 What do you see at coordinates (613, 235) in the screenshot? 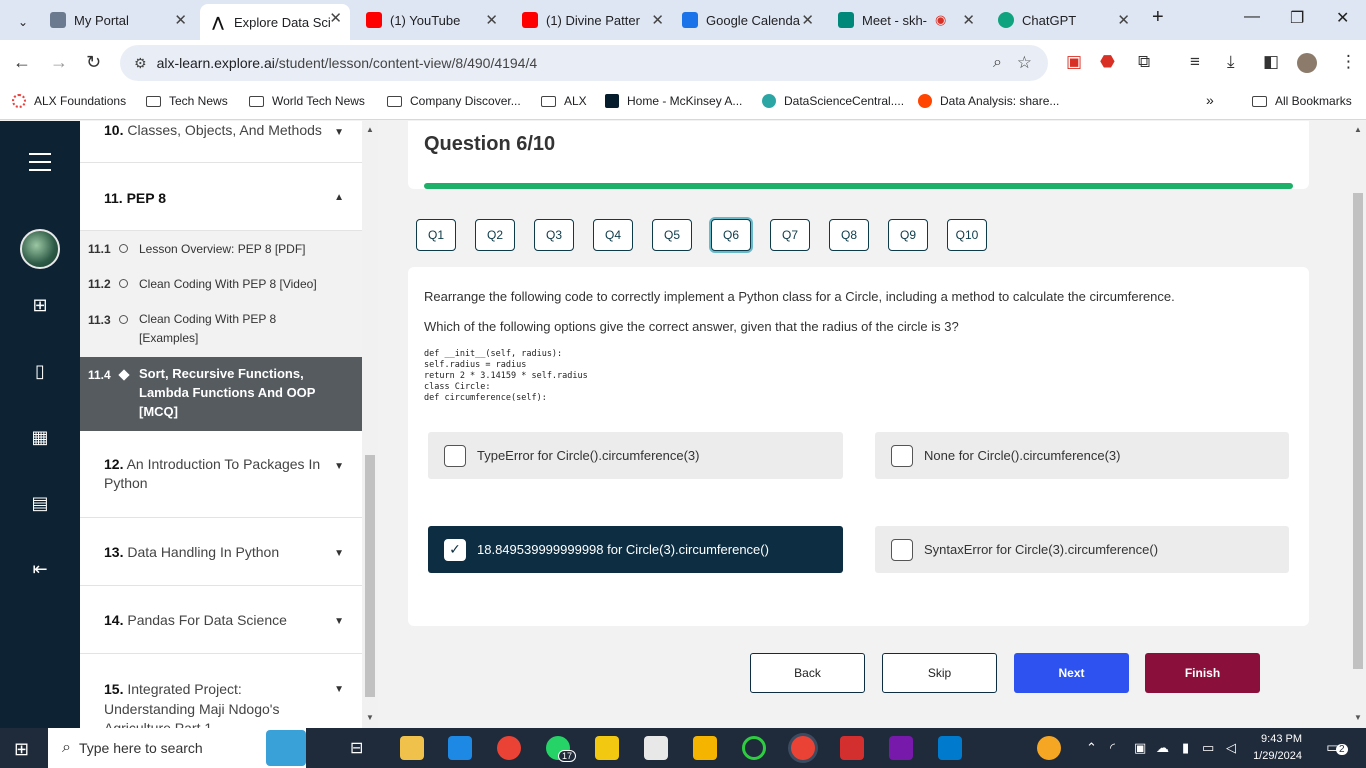
I see `question-nav-q4: Q4` at bounding box center [613, 235].